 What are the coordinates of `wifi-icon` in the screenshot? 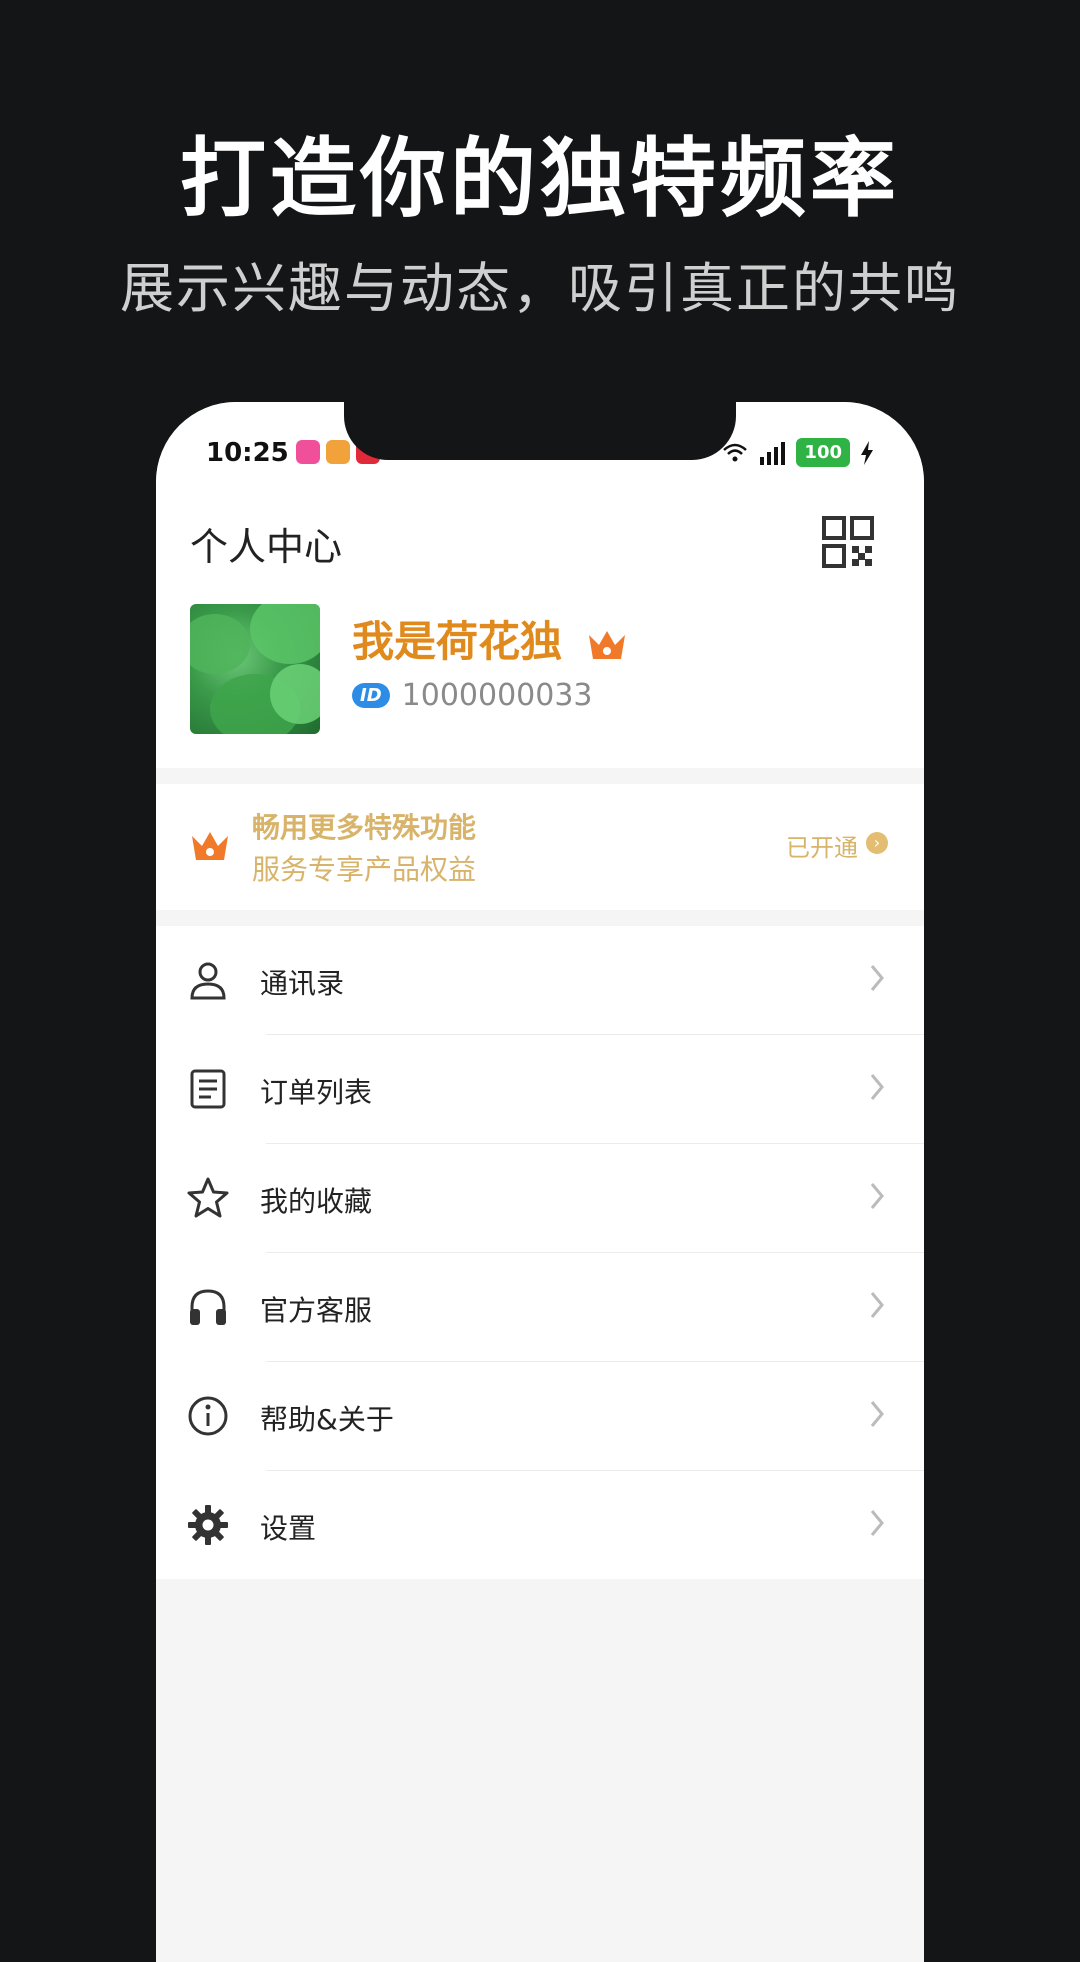 It's located at (735, 452).